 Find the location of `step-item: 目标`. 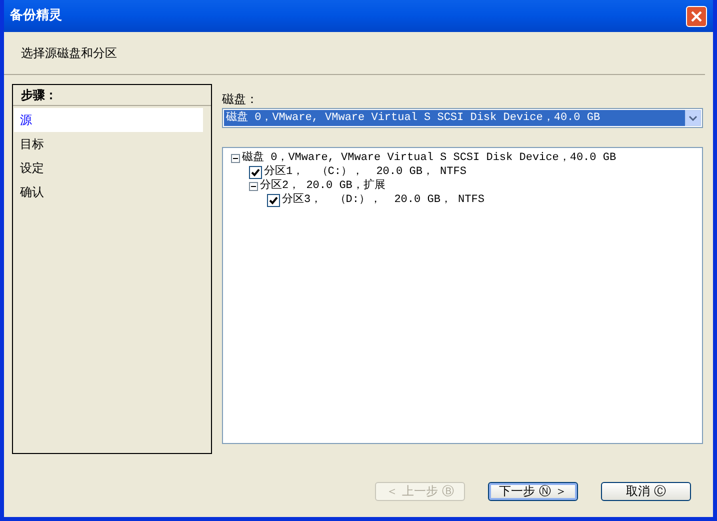

step-item: 目标 is located at coordinates (108, 144).